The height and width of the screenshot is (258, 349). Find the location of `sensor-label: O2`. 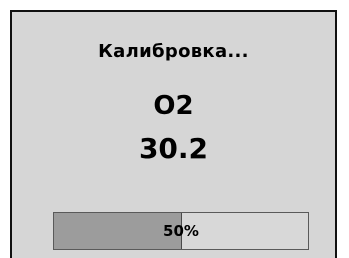

sensor-label: O2 is located at coordinates (173, 106).